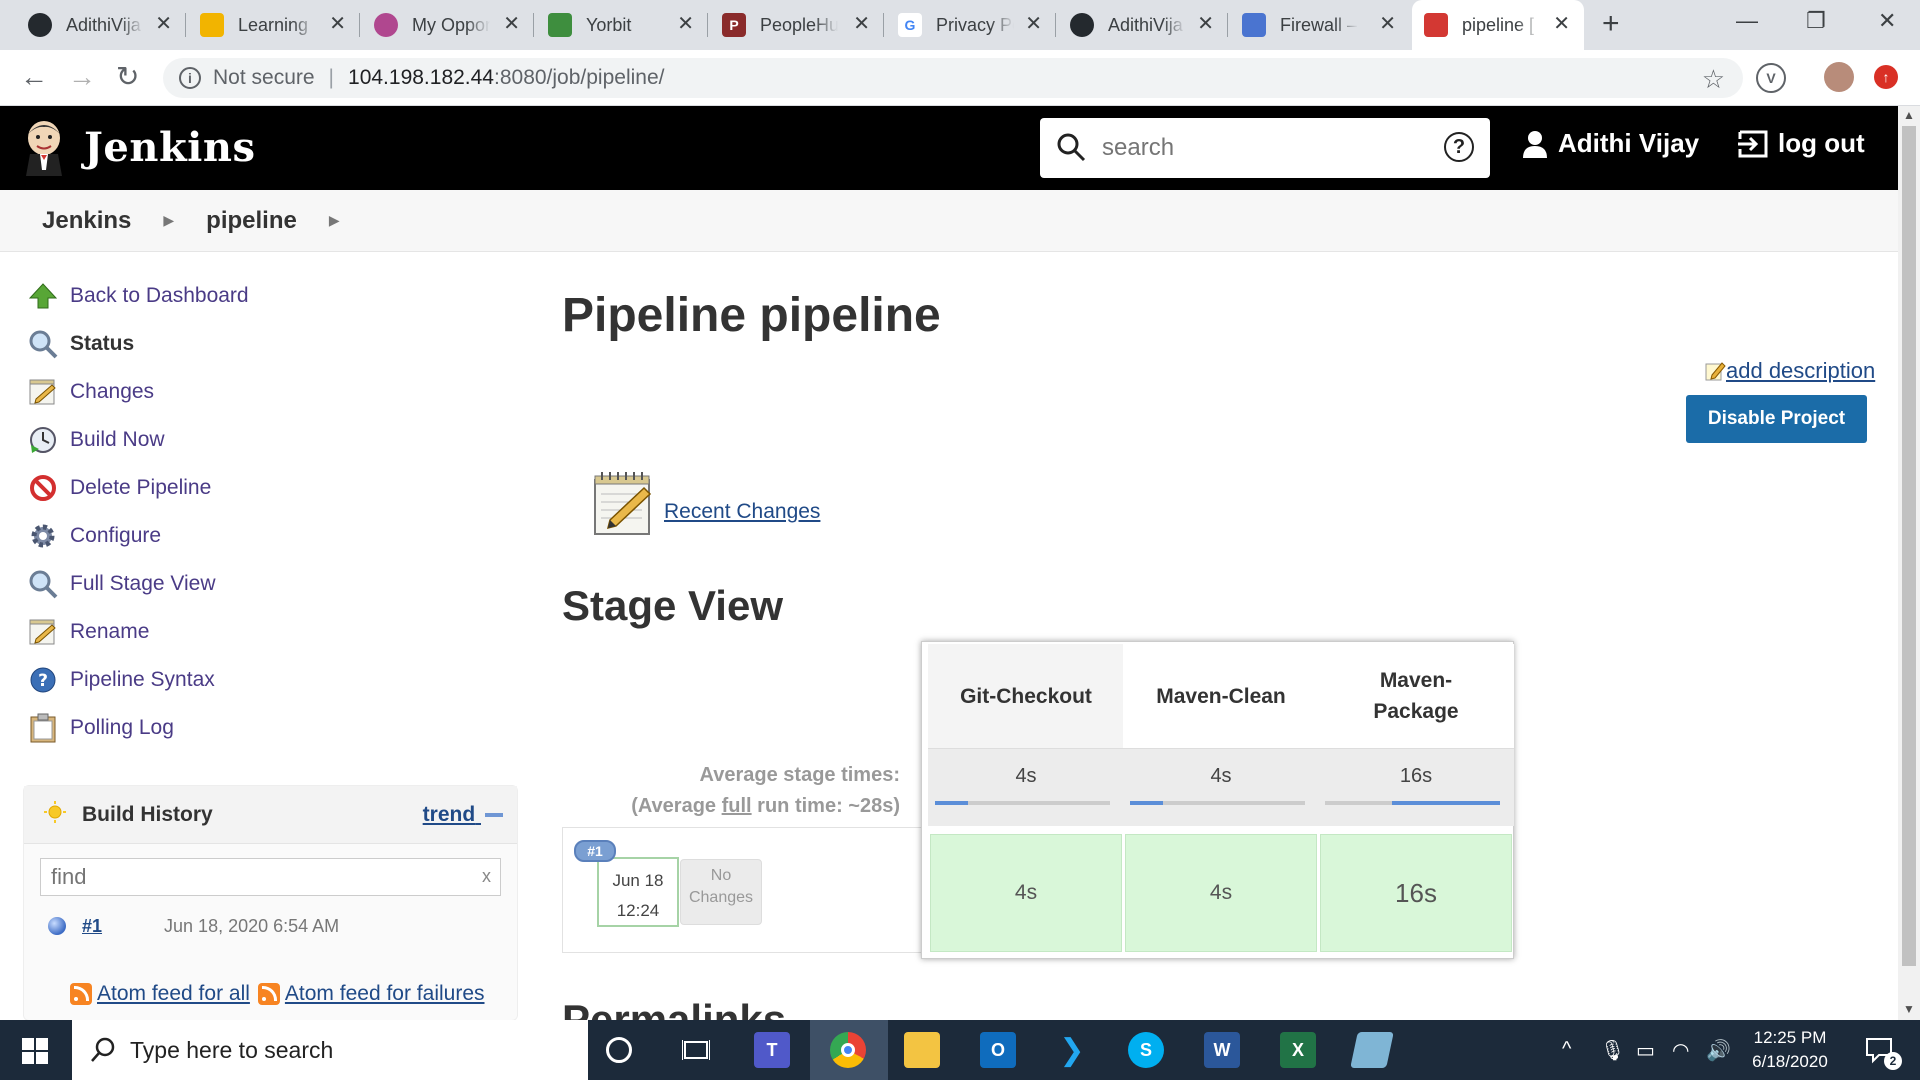 The image size is (1920, 1080). Describe the element at coordinates (34, 77) in the screenshot. I see `back-button: ←` at that location.